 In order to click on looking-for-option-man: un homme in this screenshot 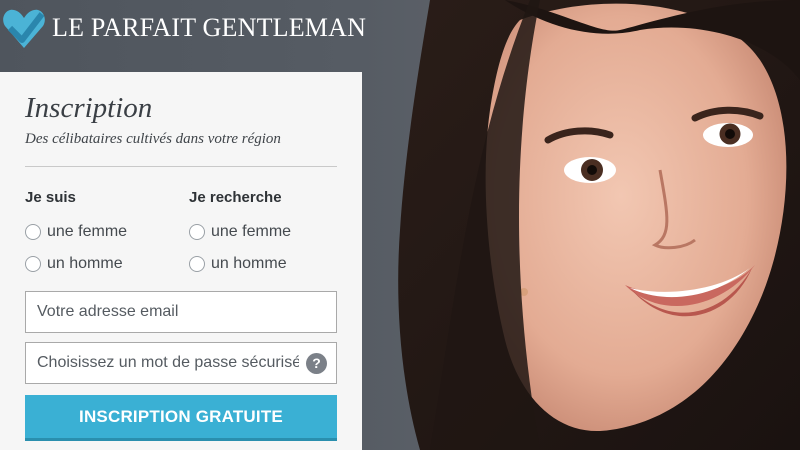, I will do `click(240, 264)`.